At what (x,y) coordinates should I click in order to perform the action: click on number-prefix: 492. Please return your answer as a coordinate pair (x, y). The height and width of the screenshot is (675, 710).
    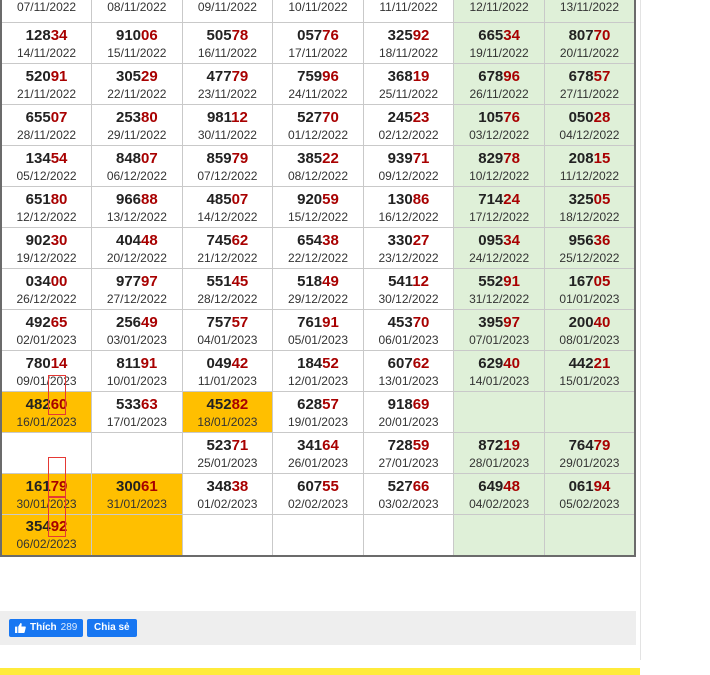
    Looking at the image, I should click on (38, 322).